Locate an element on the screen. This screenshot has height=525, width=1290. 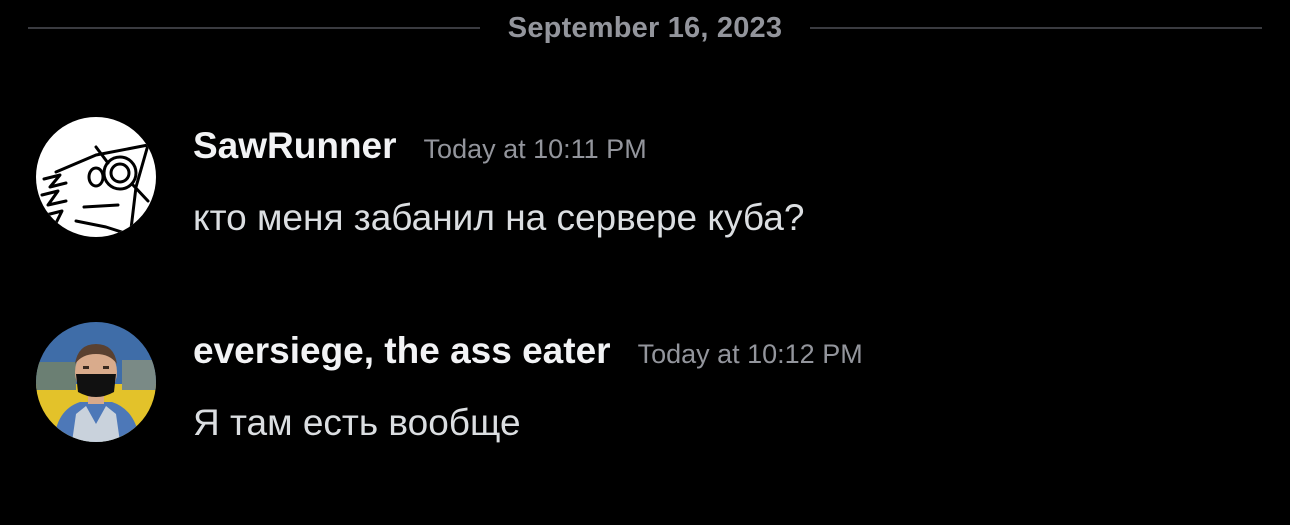
username: SawRunner is located at coordinates (295, 146).